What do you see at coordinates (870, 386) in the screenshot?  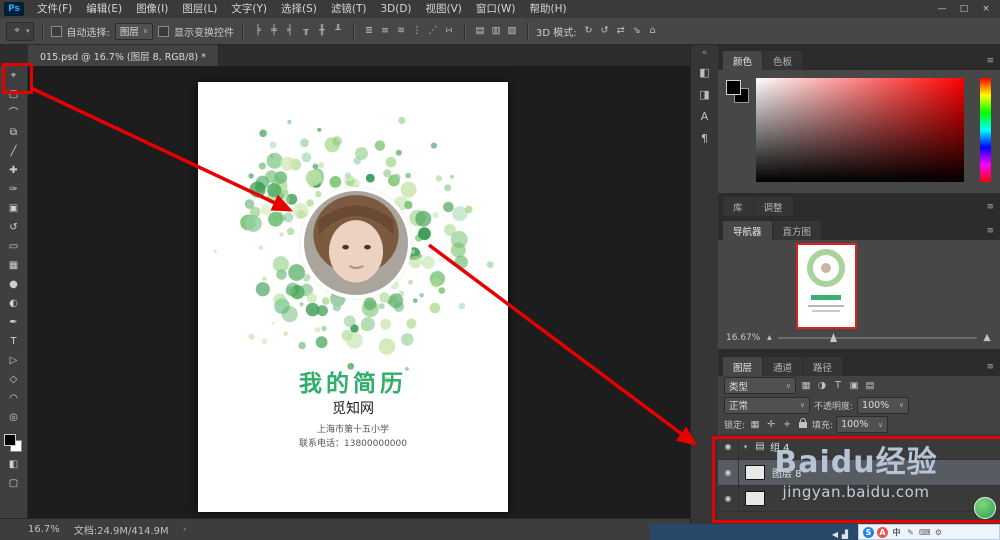 I see `filter-smart-objects-icon: ▤` at bounding box center [870, 386].